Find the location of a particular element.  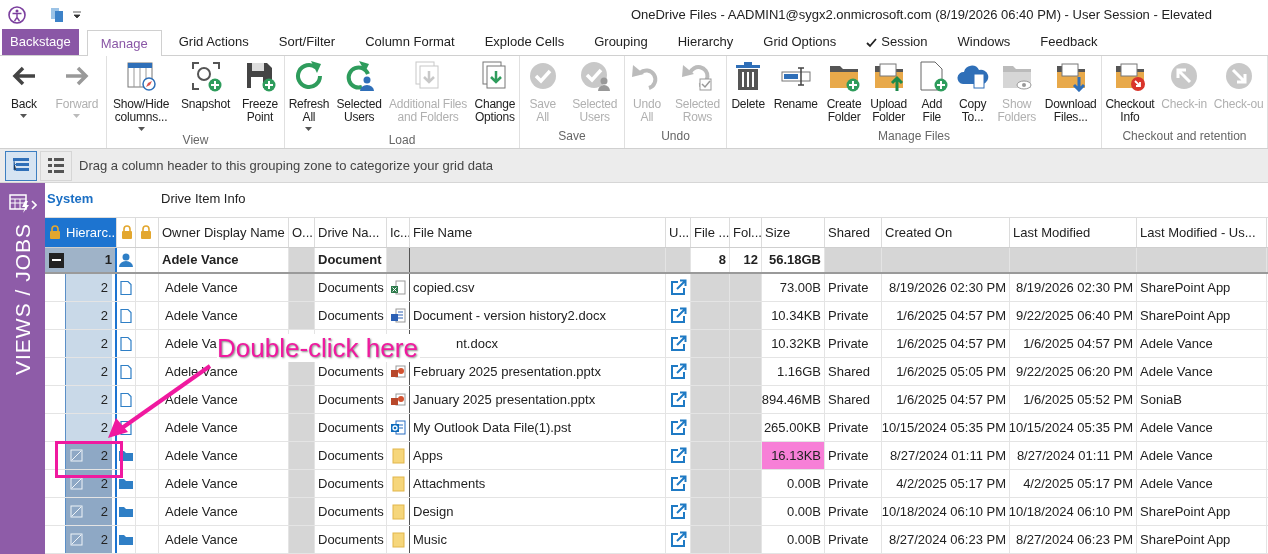

table-cell: My Outlook Data File(1).pst is located at coordinates (538, 427).